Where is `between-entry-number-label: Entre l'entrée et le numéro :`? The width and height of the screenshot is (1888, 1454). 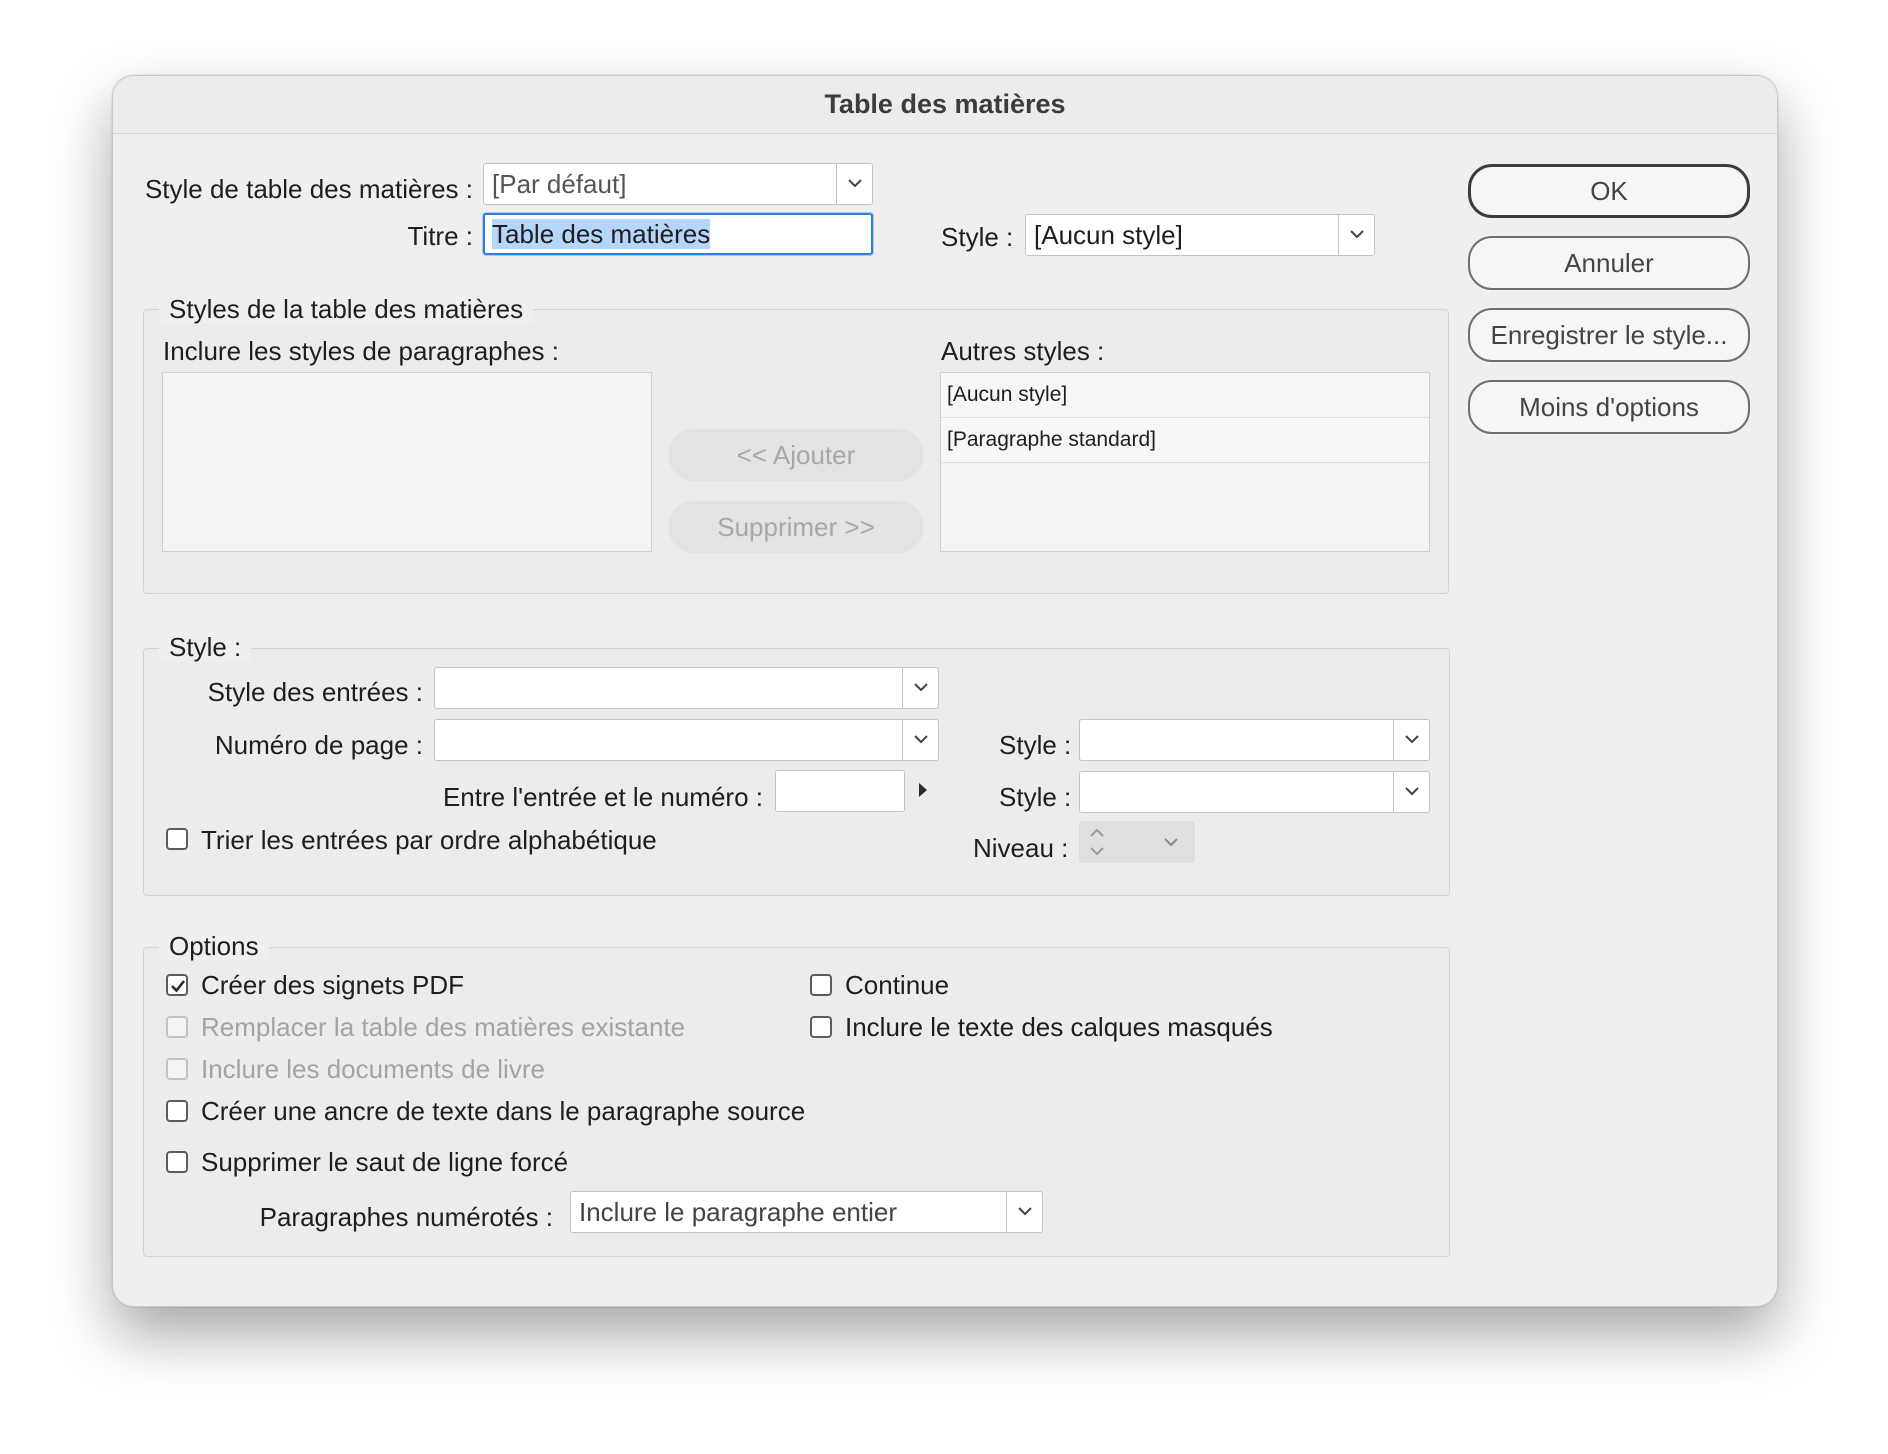 between-entry-number-label: Entre l'entrée et le numéro : is located at coordinates (602, 797).